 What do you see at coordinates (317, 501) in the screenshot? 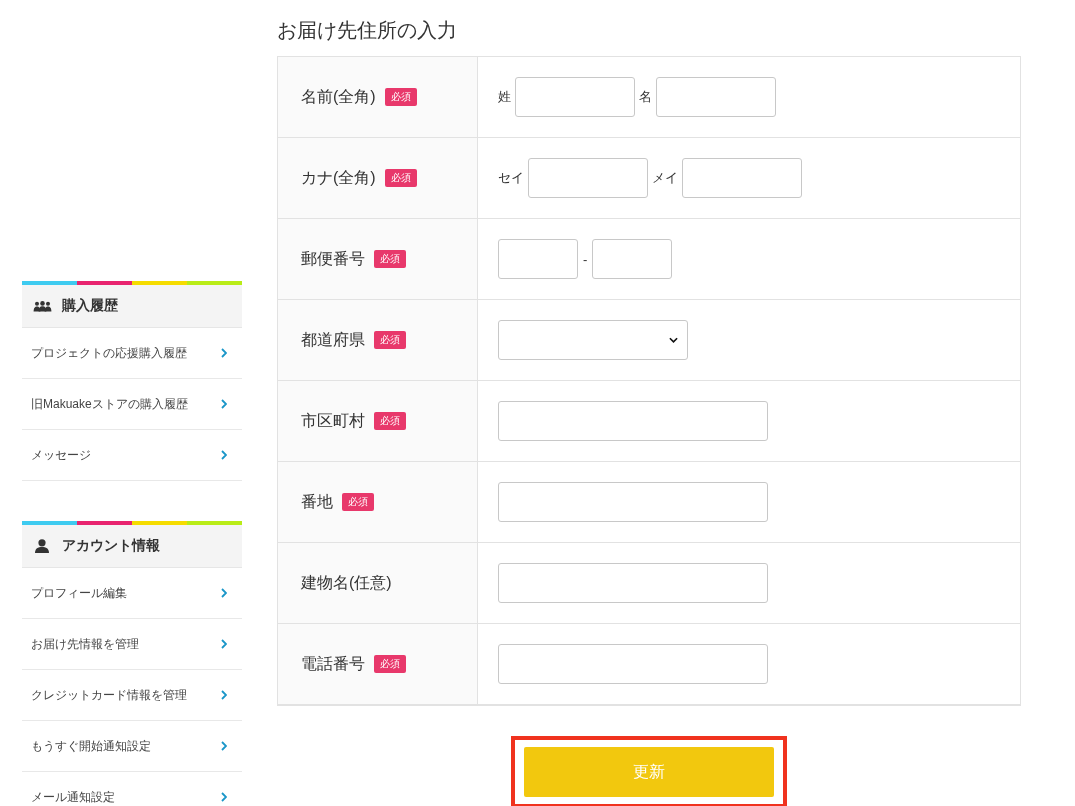
I see `field-label: 番地` at bounding box center [317, 501].